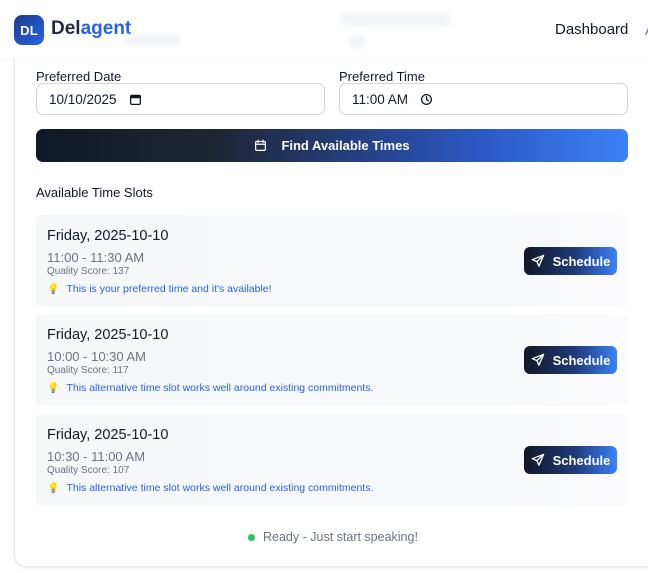  Describe the element at coordinates (106, 28) in the screenshot. I see `brand-name-part2: agent` at that location.